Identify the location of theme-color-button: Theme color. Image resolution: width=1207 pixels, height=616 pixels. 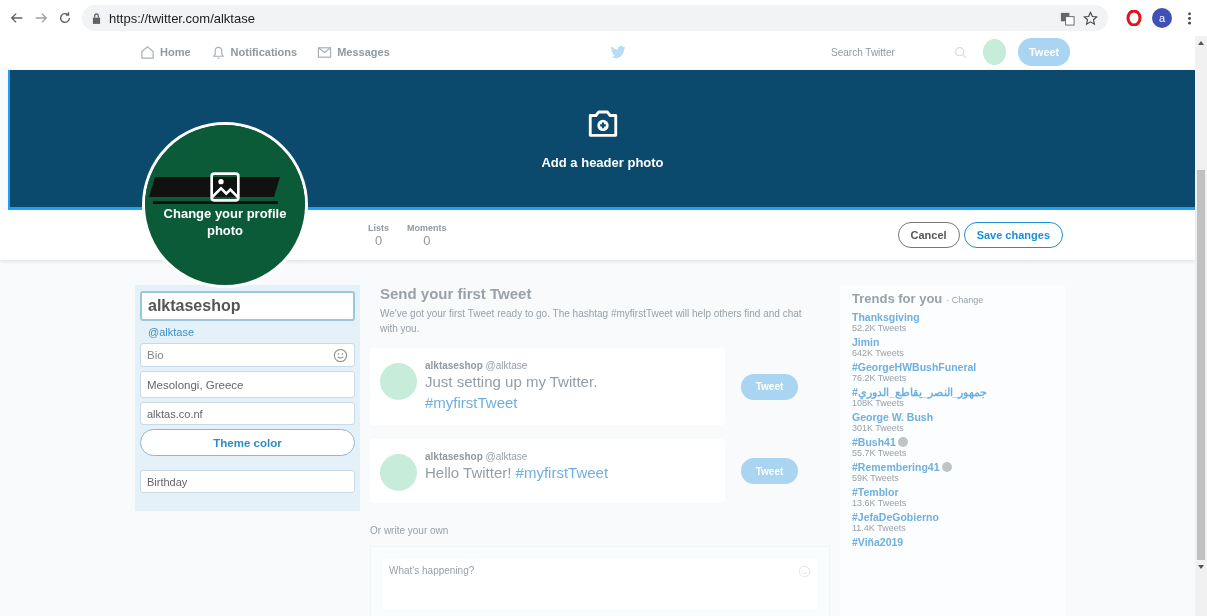
(247, 442).